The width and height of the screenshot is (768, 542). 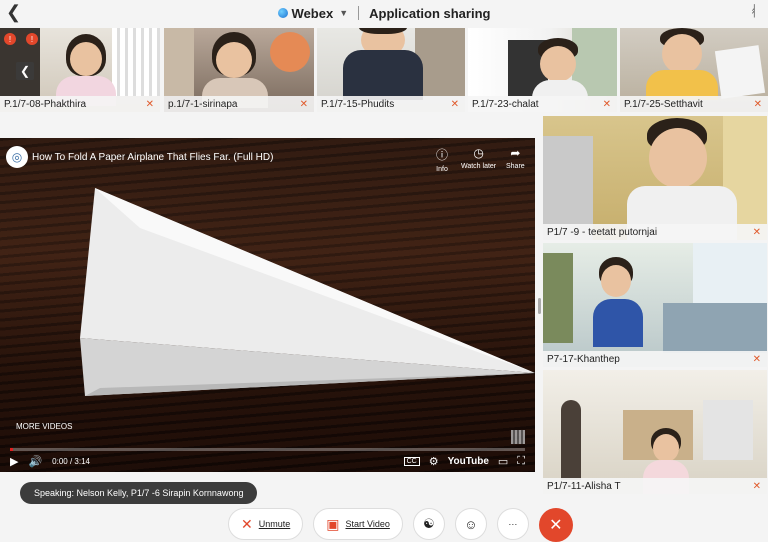 I want to click on participant-name: P1/7-11-Alisha T, so click(x=584, y=486).